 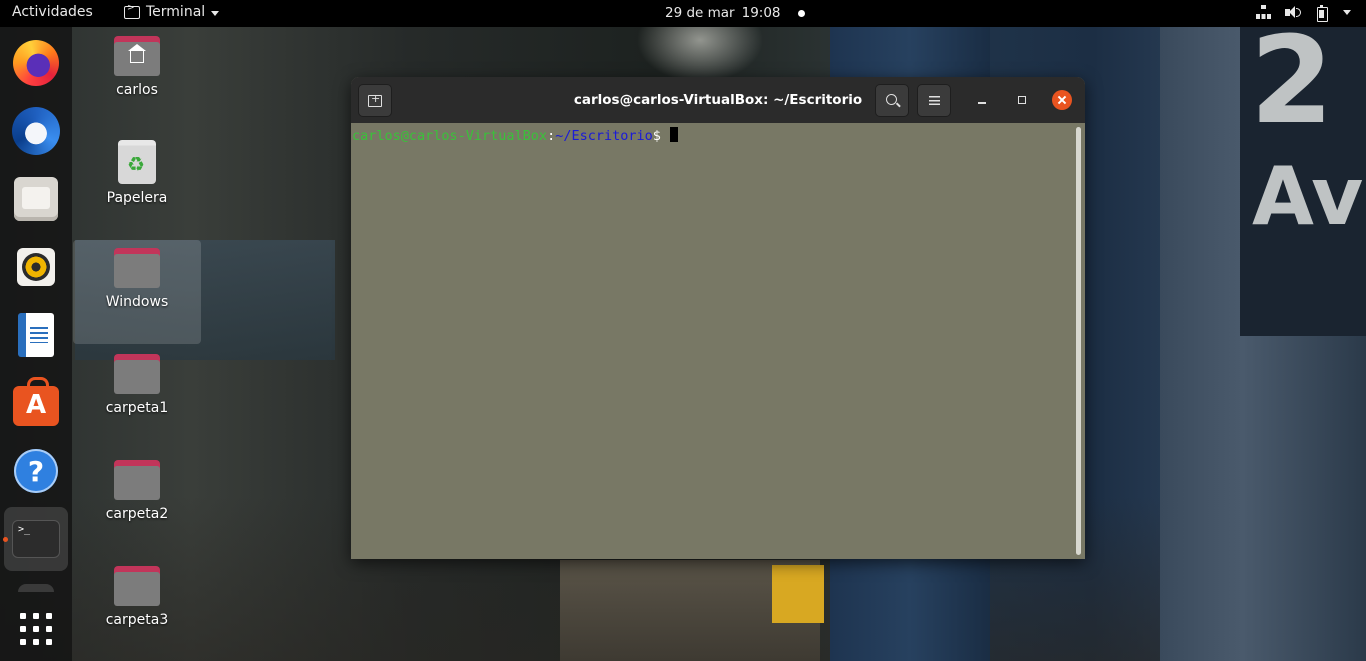 I want to click on search-button, so click(x=892, y=100).